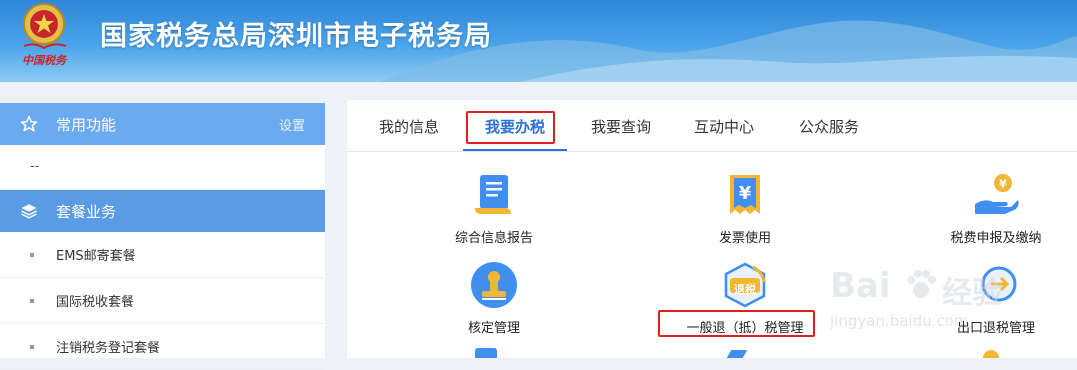 The image size is (1077, 370). I want to click on tab-interaction-center: 互动中心, so click(724, 125).